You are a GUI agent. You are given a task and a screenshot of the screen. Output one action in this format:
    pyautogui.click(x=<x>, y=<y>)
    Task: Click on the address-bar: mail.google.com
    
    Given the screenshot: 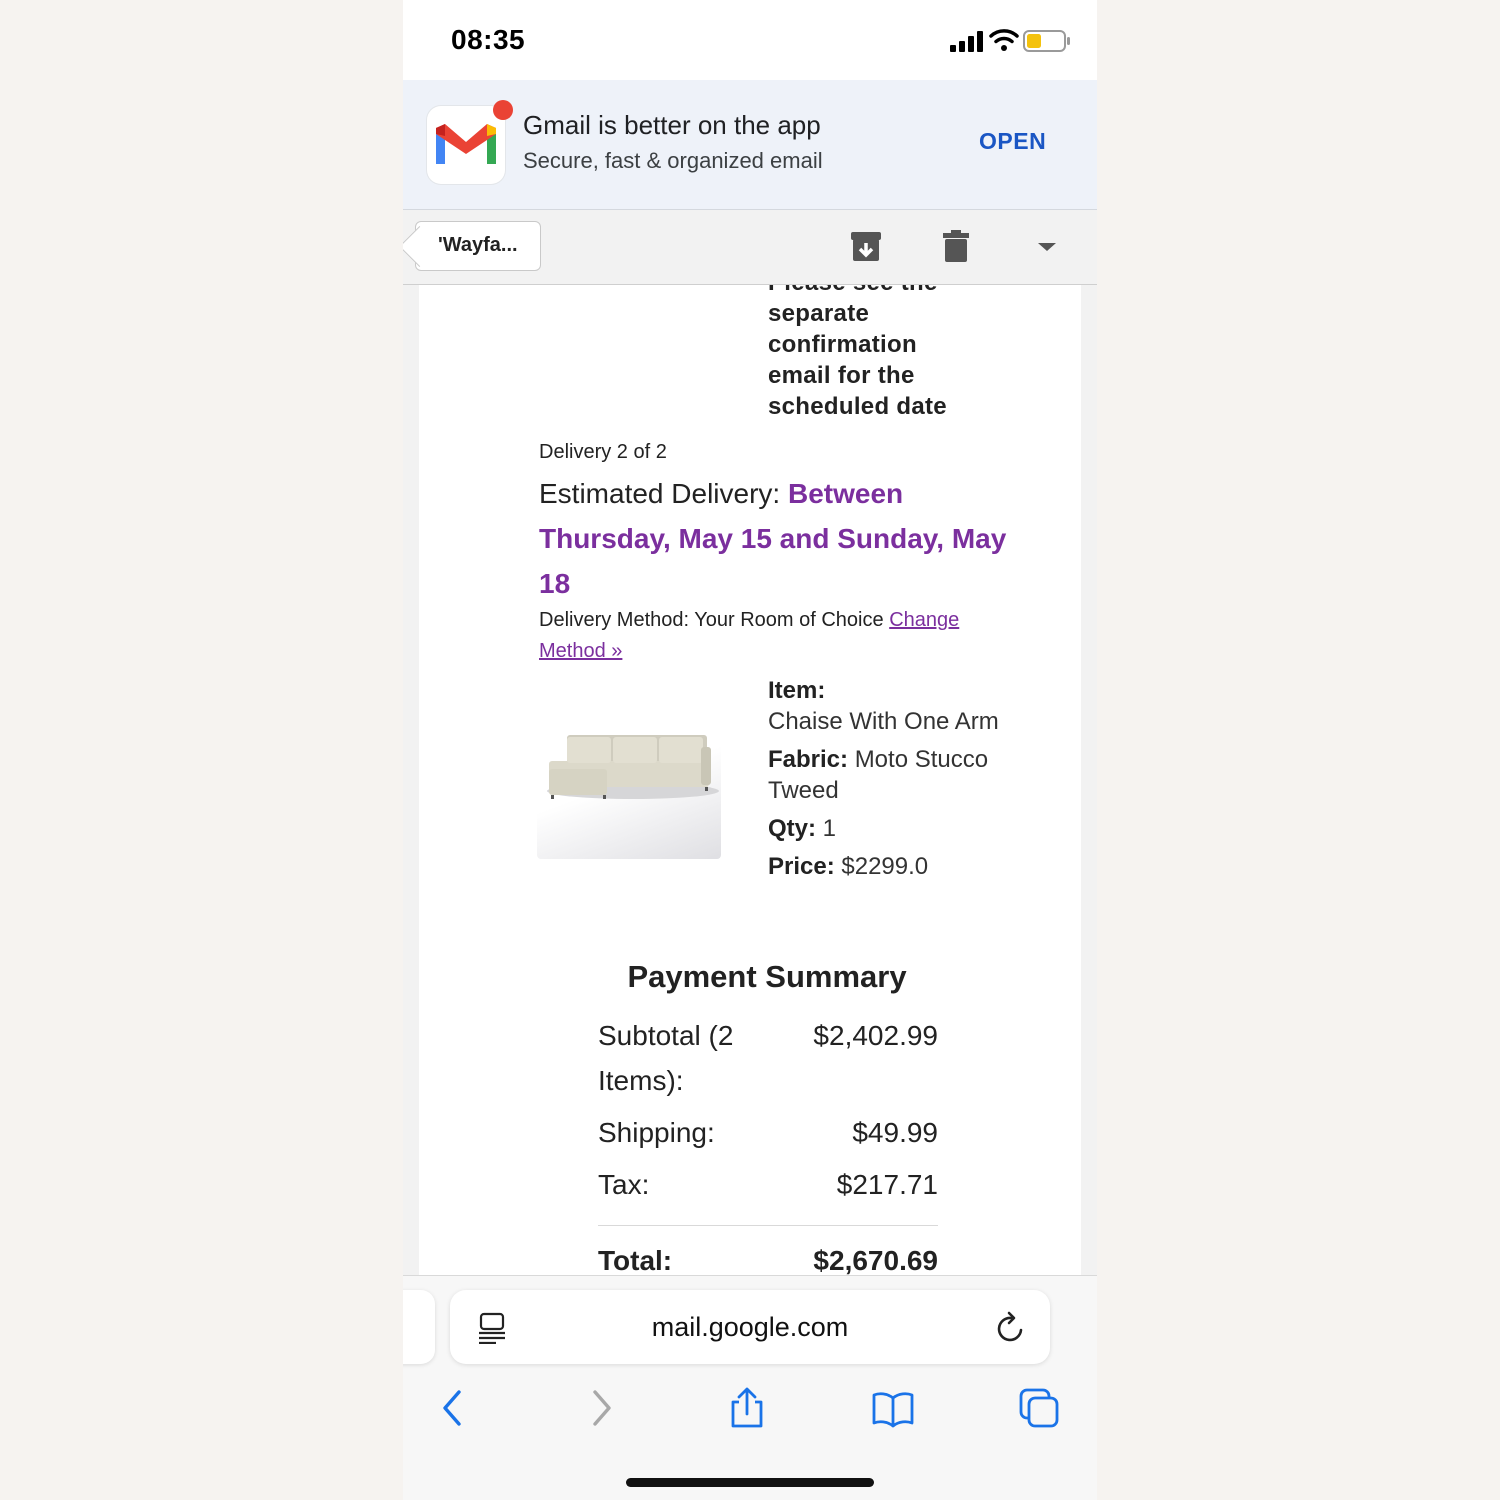 What is the action you would take?
    pyautogui.click(x=750, y=1327)
    